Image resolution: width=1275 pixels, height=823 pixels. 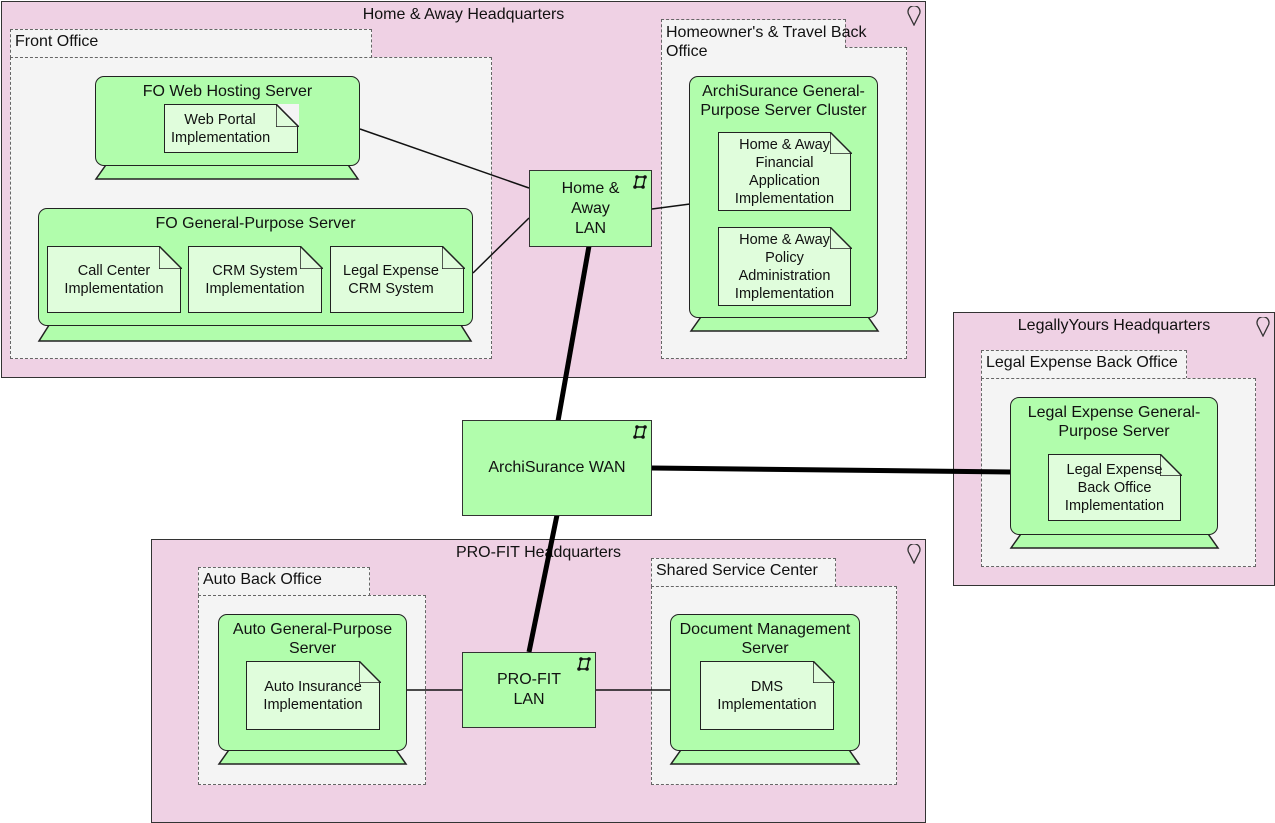 I want to click on network-home-away-lan: Home & Away LAN, so click(x=590, y=208).